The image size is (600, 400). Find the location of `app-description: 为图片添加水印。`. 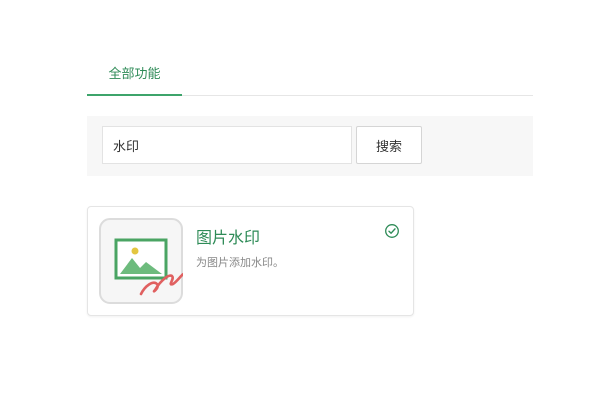

app-description: 为图片添加水印。 is located at coordinates (240, 262).